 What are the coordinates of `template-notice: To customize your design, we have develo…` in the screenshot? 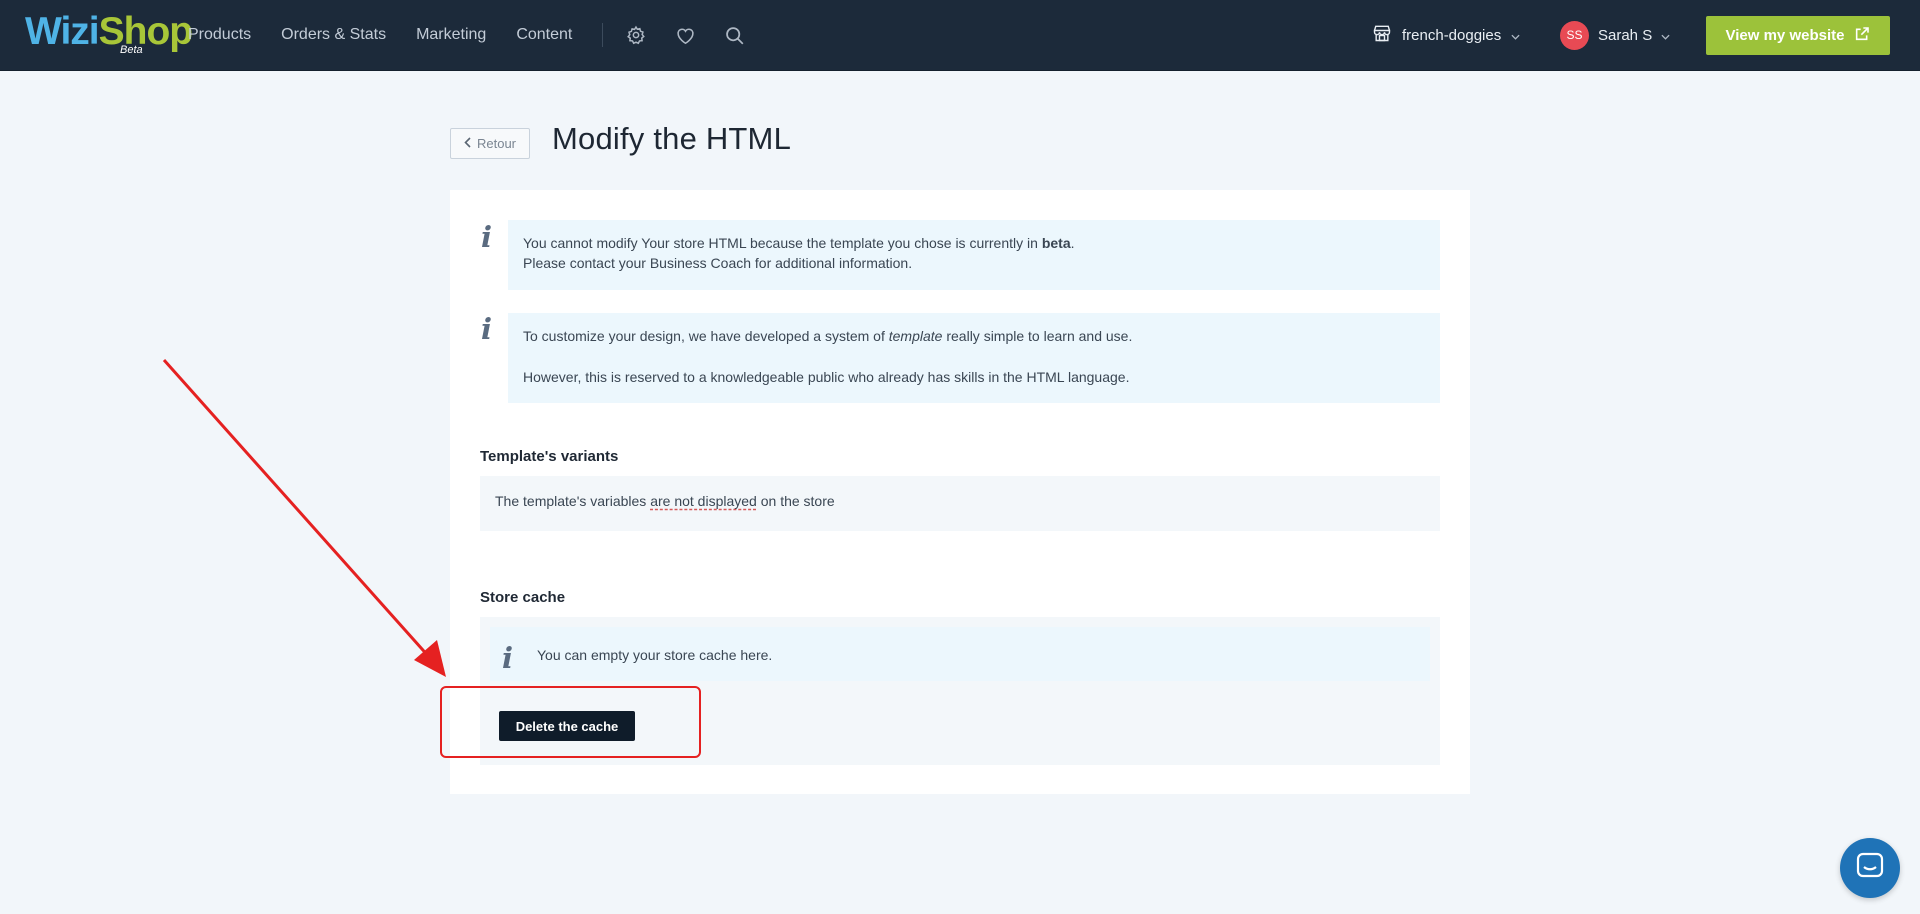 It's located at (974, 358).